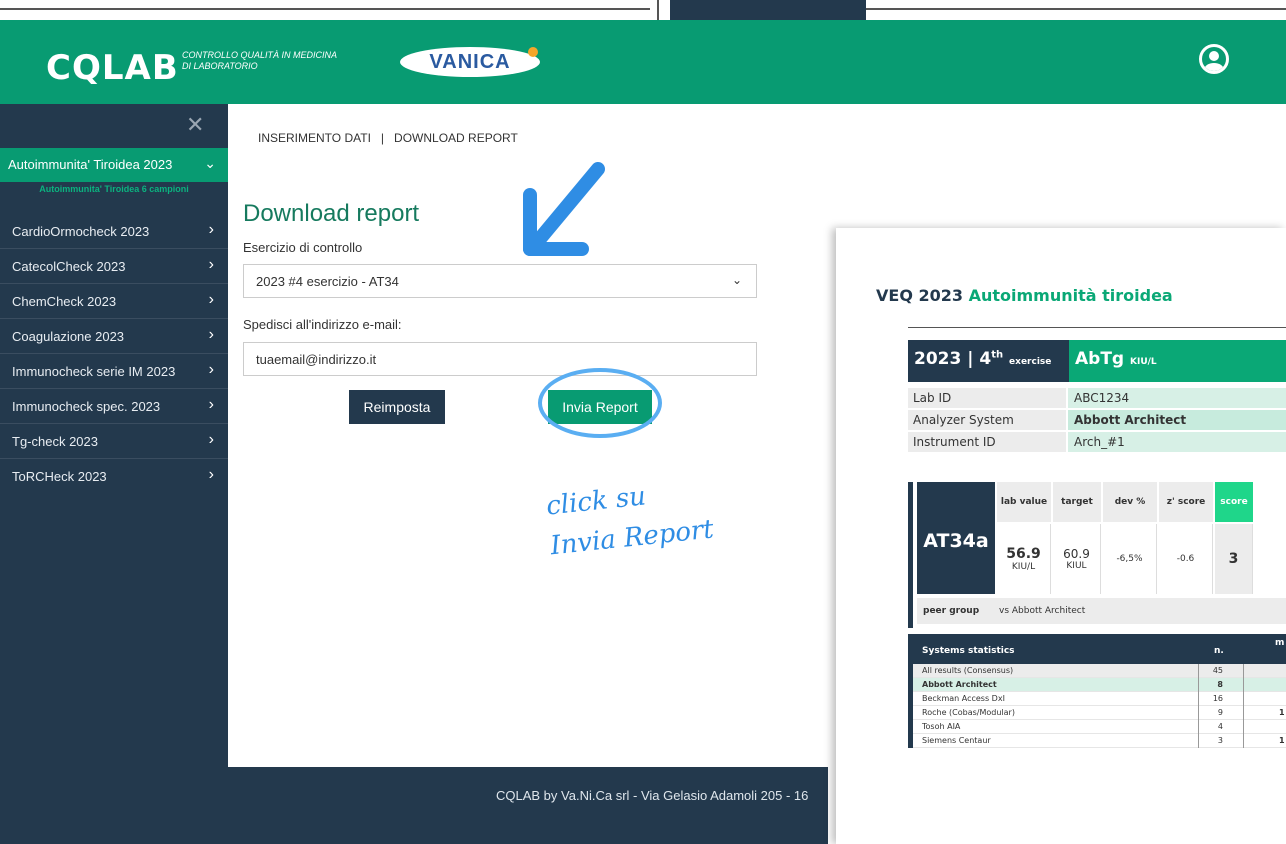  Describe the element at coordinates (1097, 420) in the screenshot. I see `report-info-row: Analyzer System Abbott Architect` at that location.